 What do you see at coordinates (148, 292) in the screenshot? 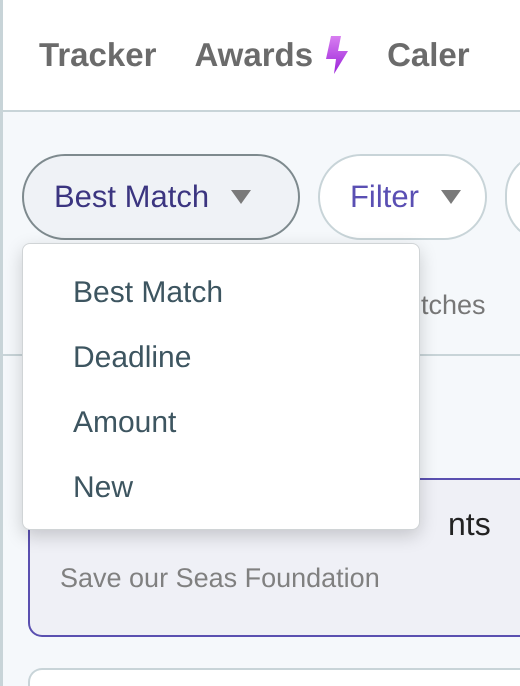
I see `menu-item: Best Match` at bounding box center [148, 292].